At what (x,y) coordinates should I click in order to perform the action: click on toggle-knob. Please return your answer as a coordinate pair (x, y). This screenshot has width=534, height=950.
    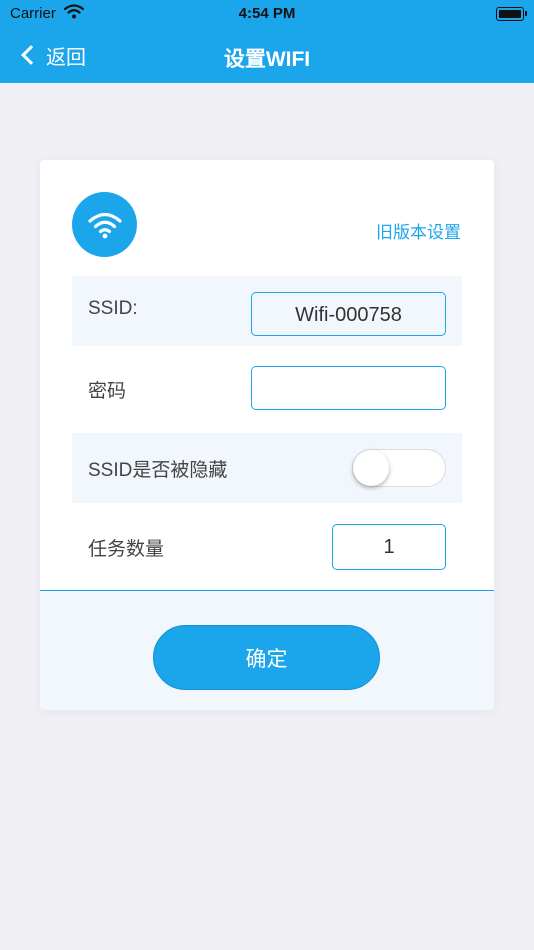
    Looking at the image, I should click on (371, 468).